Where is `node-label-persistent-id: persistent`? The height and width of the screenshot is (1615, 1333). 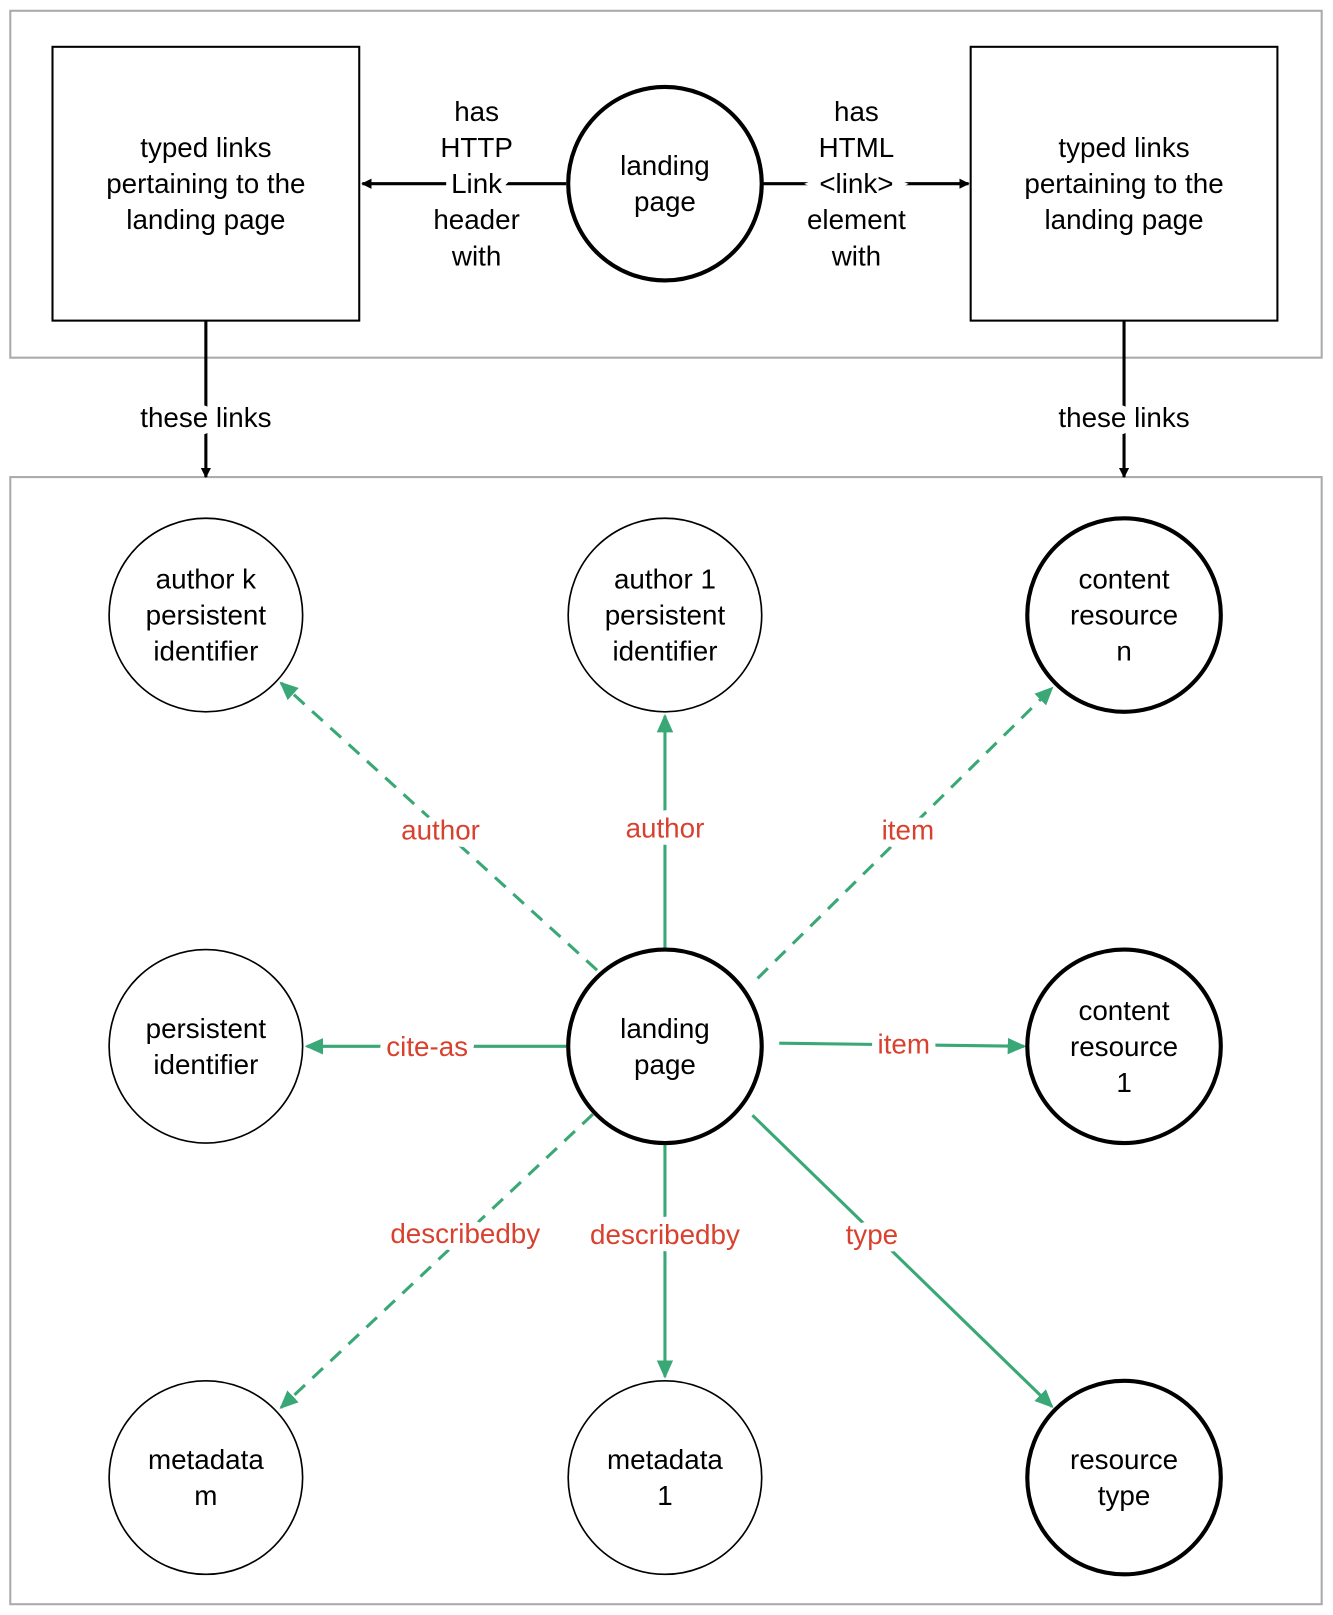
node-label-persistent-id: persistent is located at coordinates (206, 1028).